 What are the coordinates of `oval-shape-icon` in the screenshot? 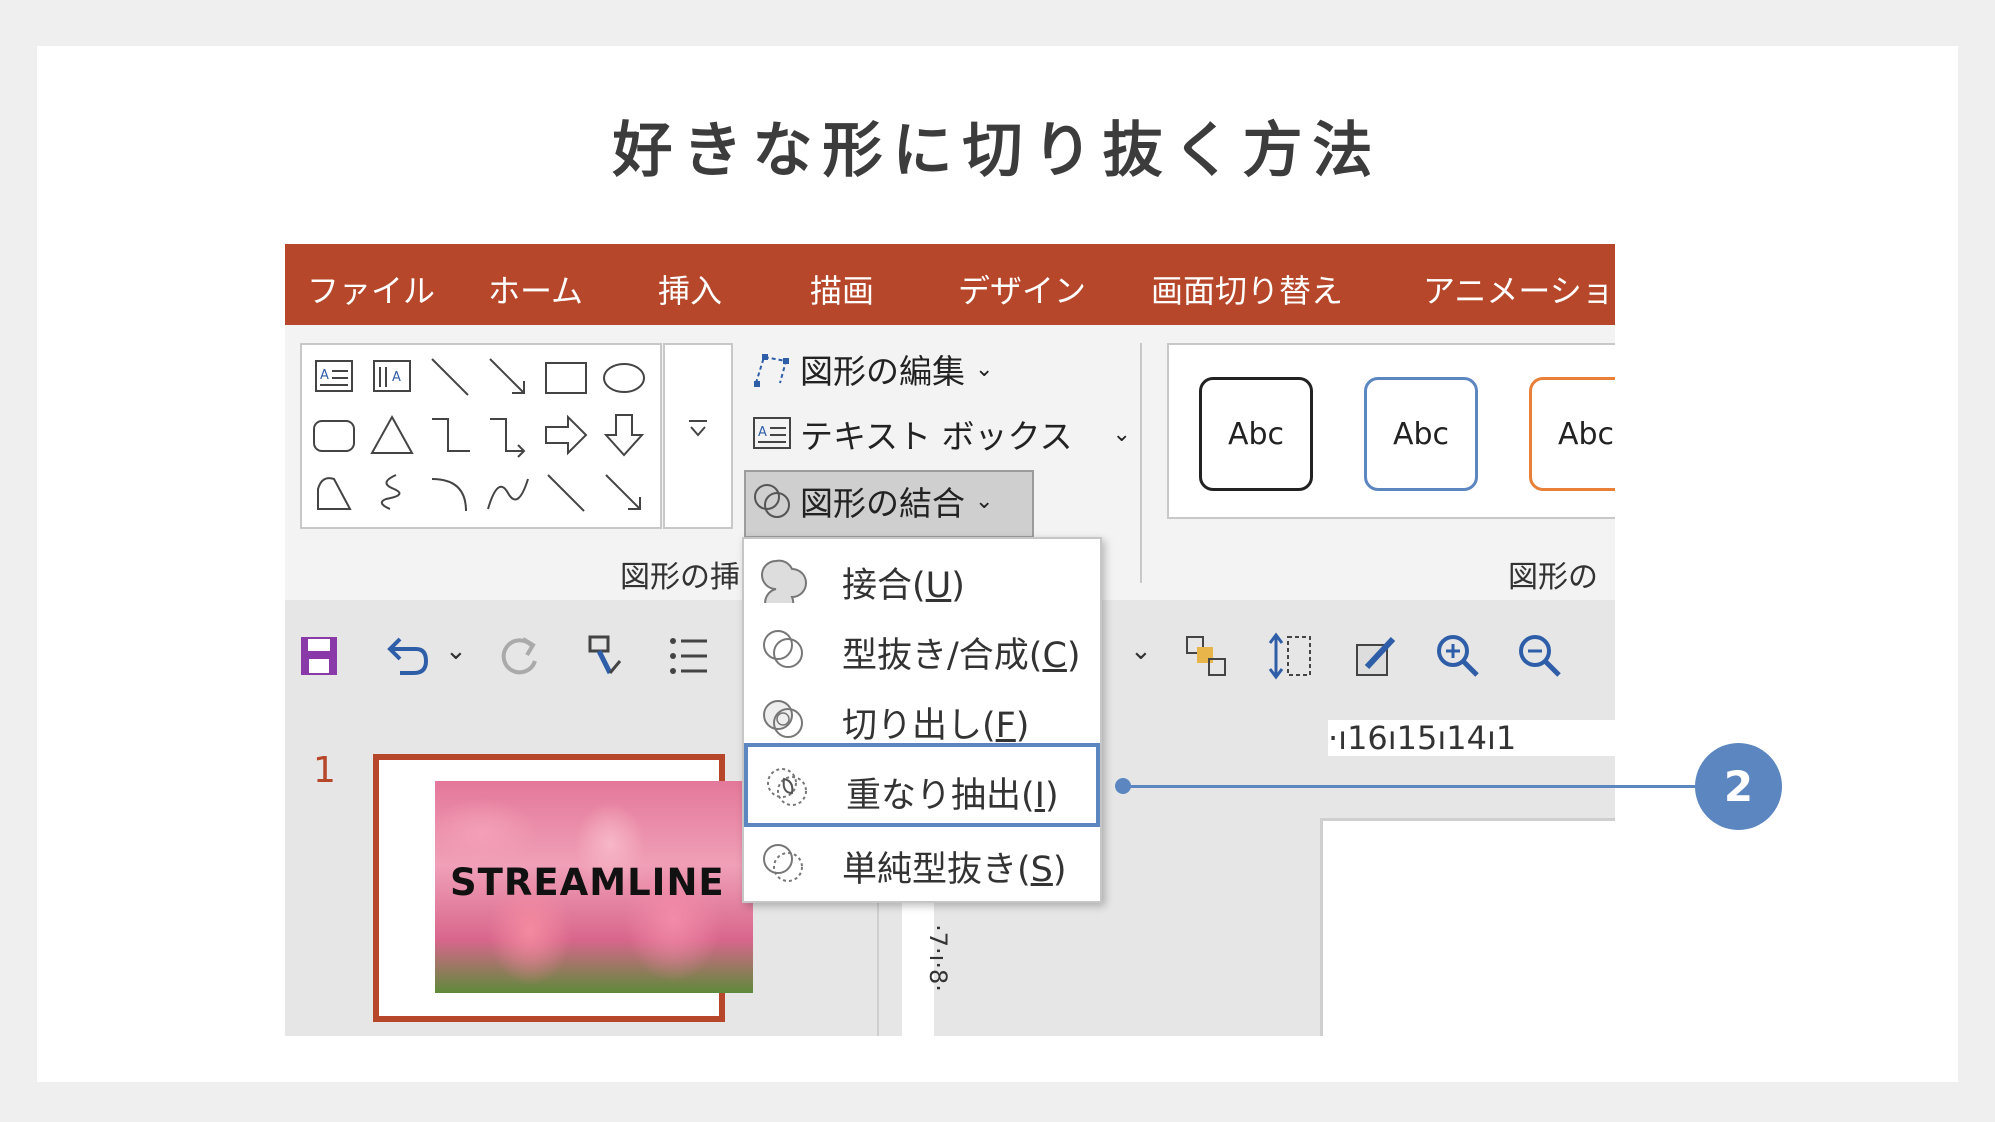 It's located at (624, 377).